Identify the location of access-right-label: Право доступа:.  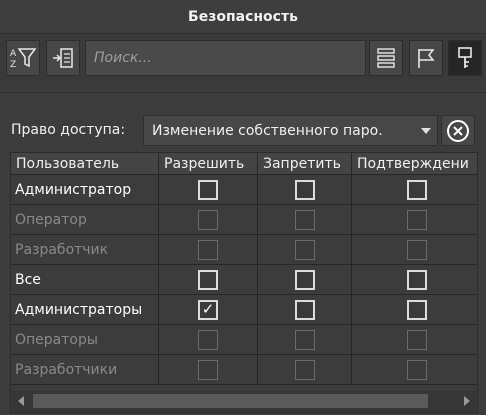
(68, 130).